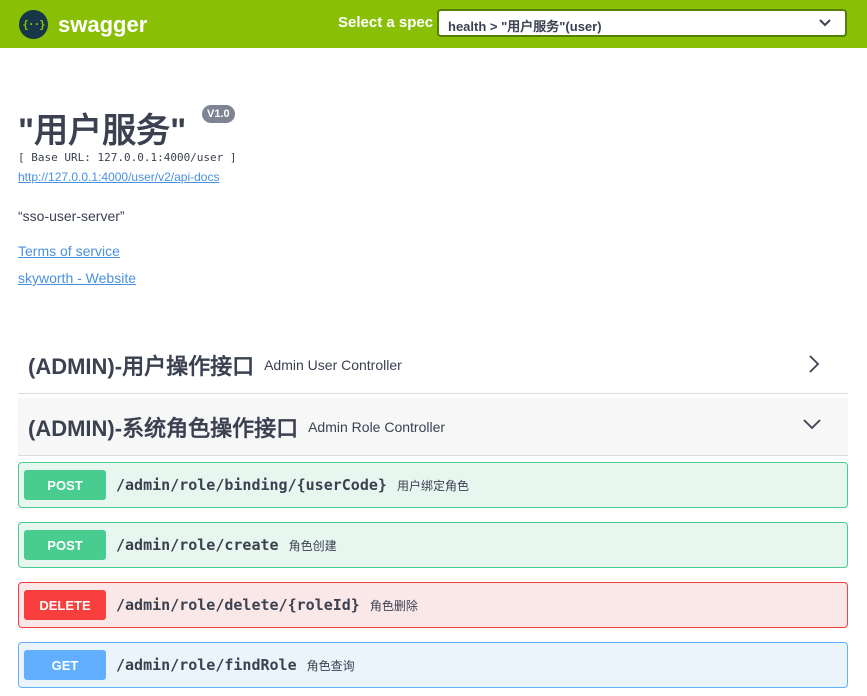 This screenshot has height=696, width=867. What do you see at coordinates (102, 131) in the screenshot?
I see `page-title: "用户服务"` at bounding box center [102, 131].